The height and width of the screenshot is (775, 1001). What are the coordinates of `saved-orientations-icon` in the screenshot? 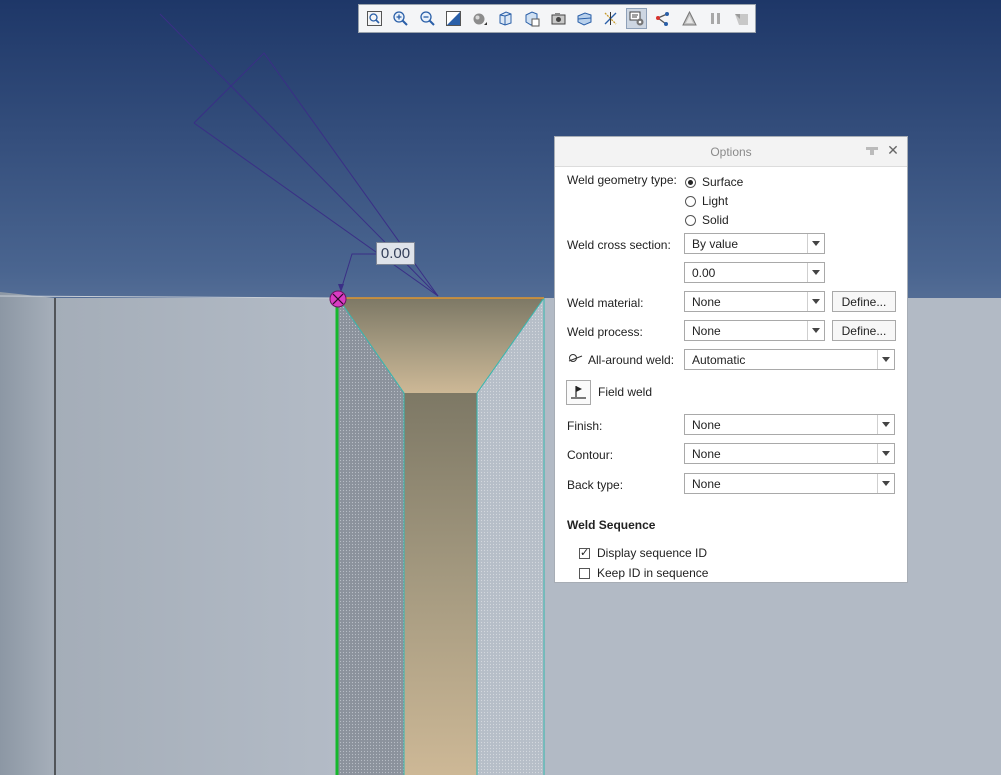 It's located at (505, 18).